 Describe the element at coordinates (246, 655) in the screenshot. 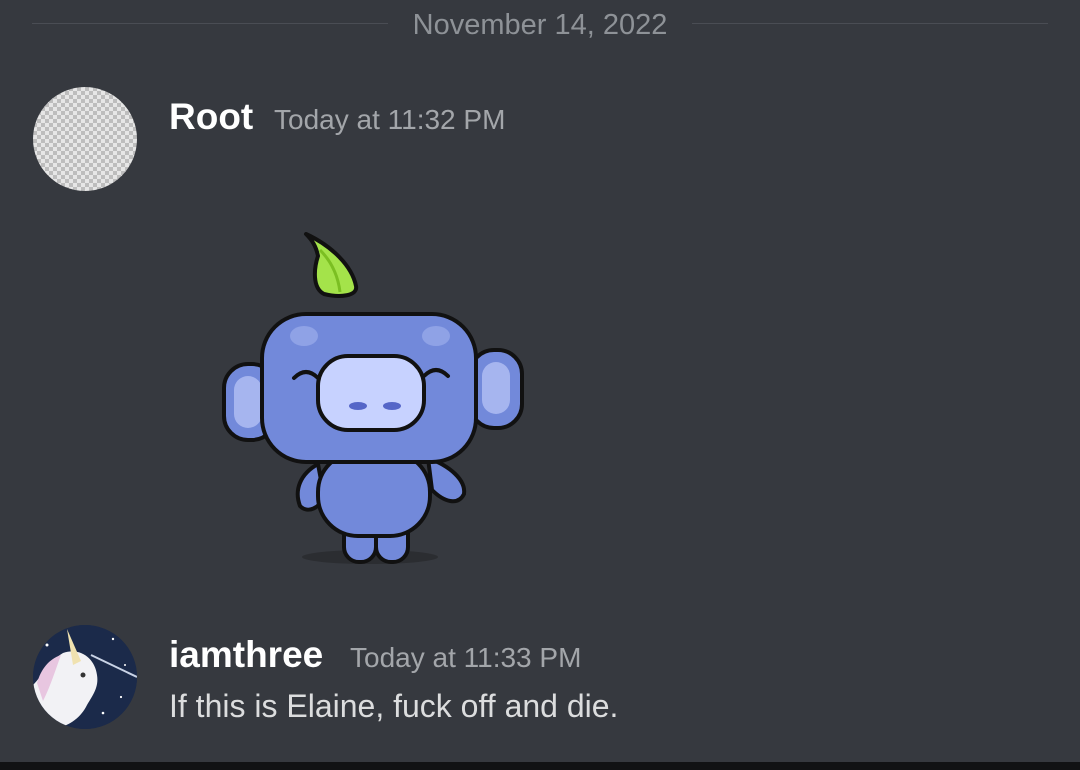

I see `message-username: iamthree` at that location.